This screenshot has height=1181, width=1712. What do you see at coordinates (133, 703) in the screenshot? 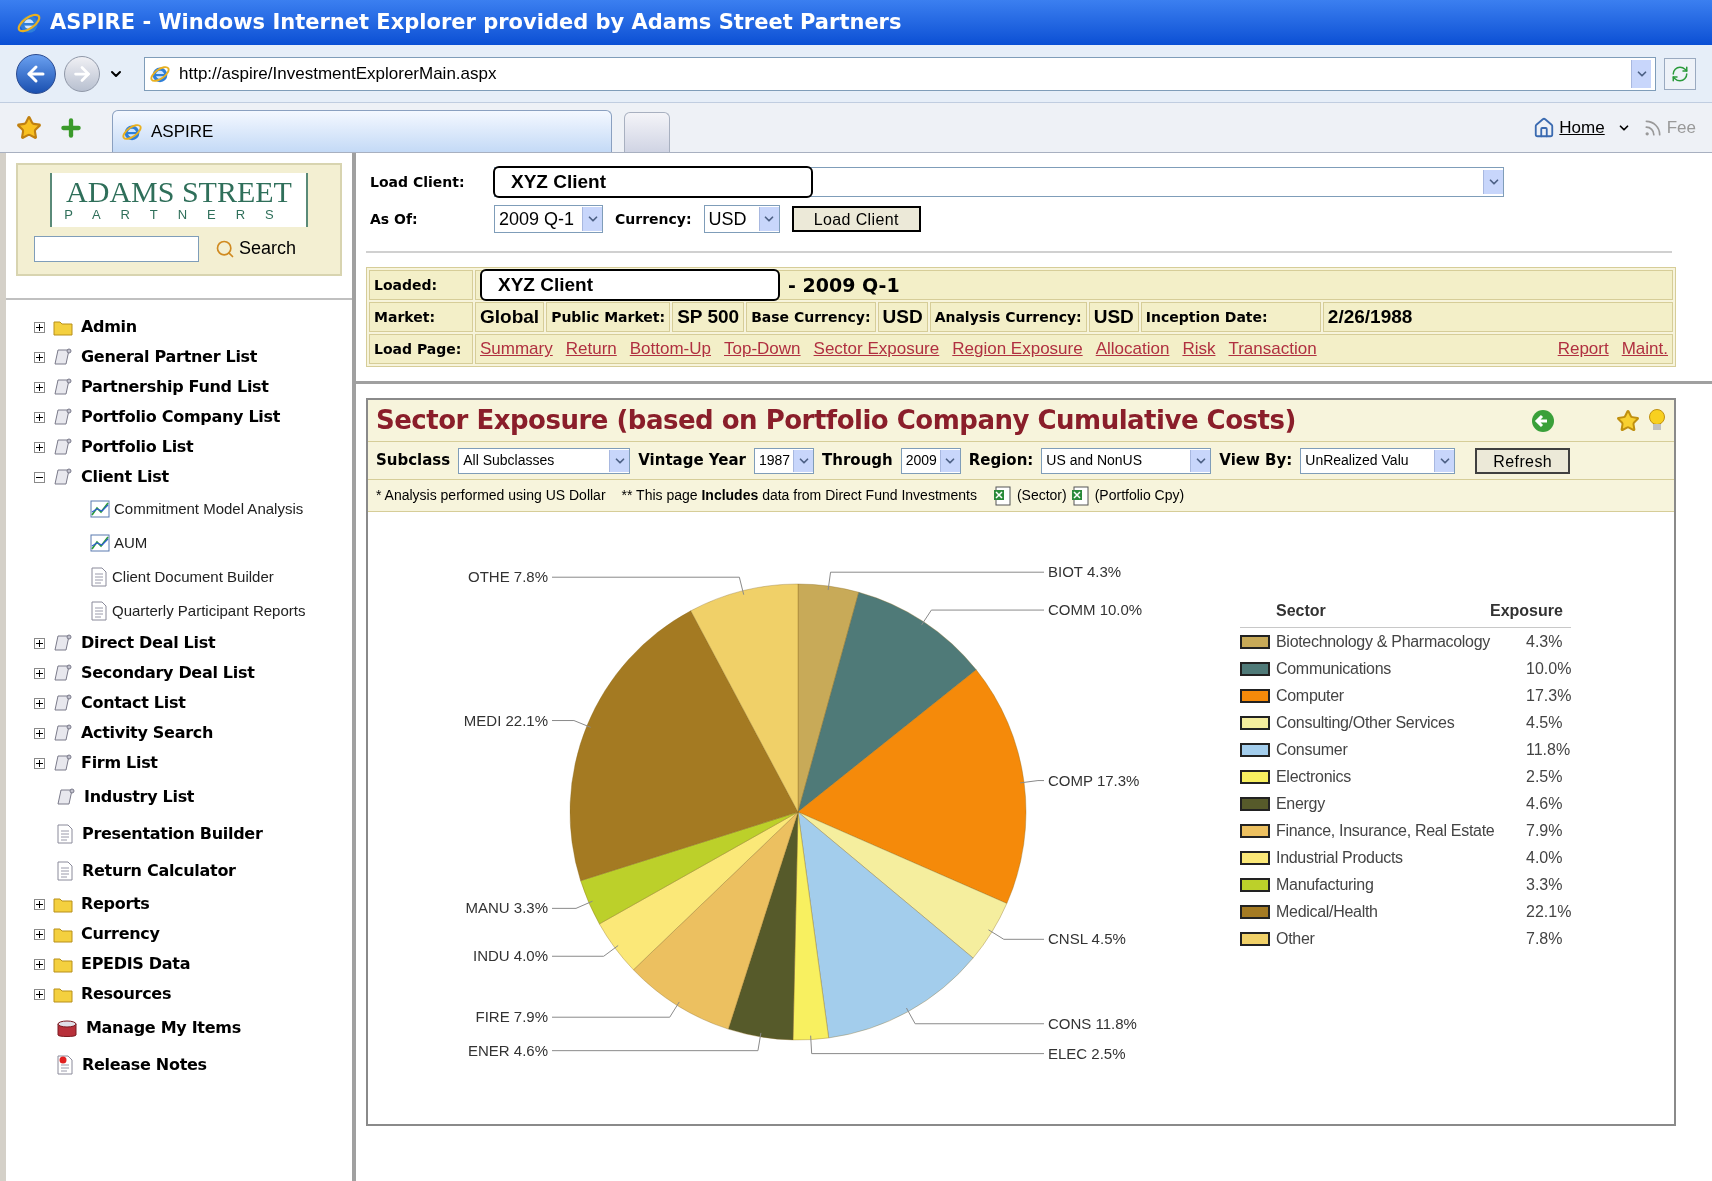
I see `tree-item: Contact List` at bounding box center [133, 703].